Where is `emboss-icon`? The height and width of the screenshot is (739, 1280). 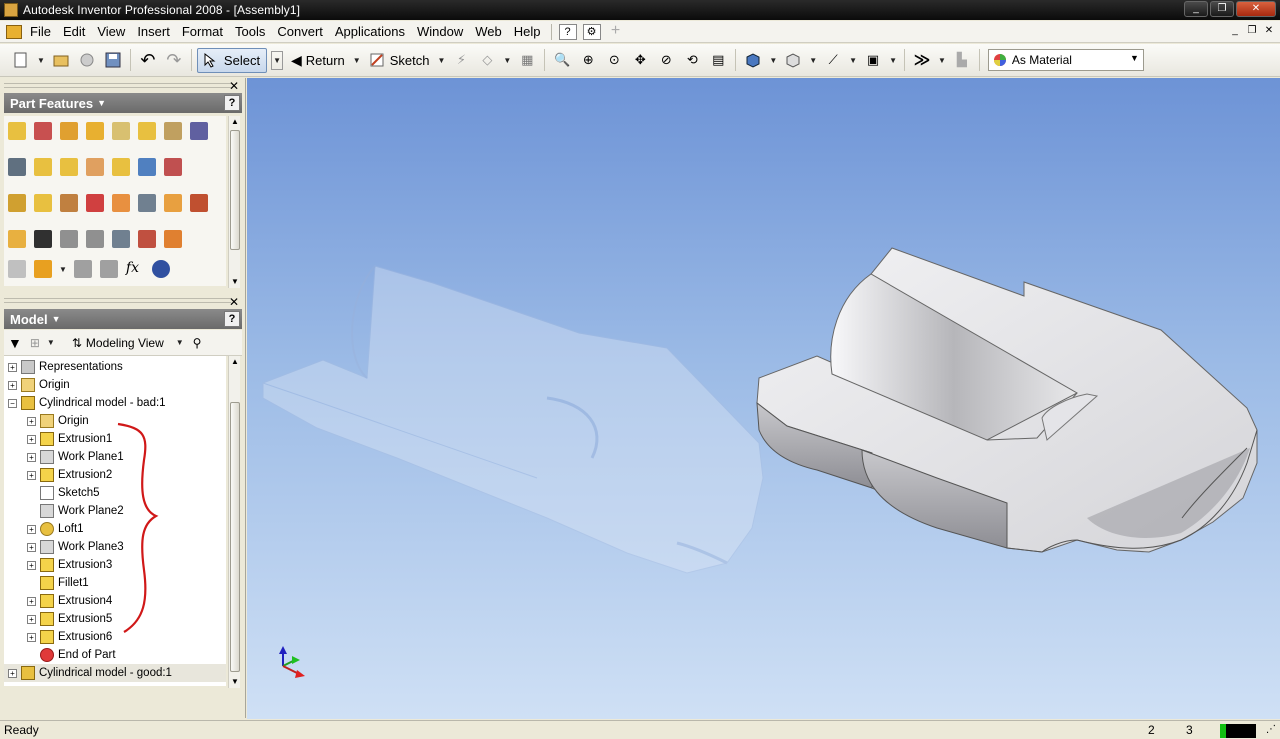
emboss-icon is located at coordinates (173, 167).